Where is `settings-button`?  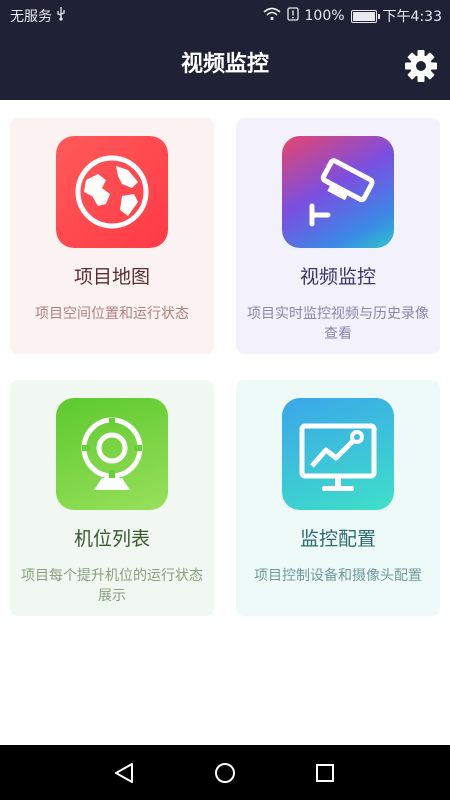 settings-button is located at coordinates (421, 66).